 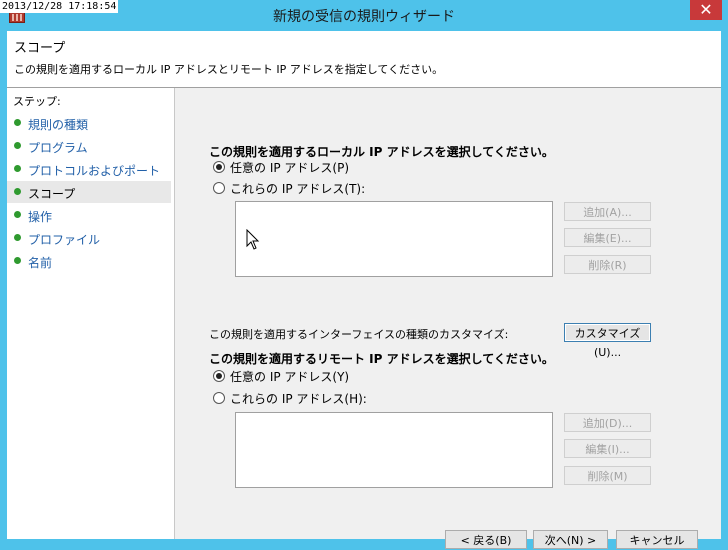 I want to click on local-remove-button: 削除(R), so click(x=607, y=264).